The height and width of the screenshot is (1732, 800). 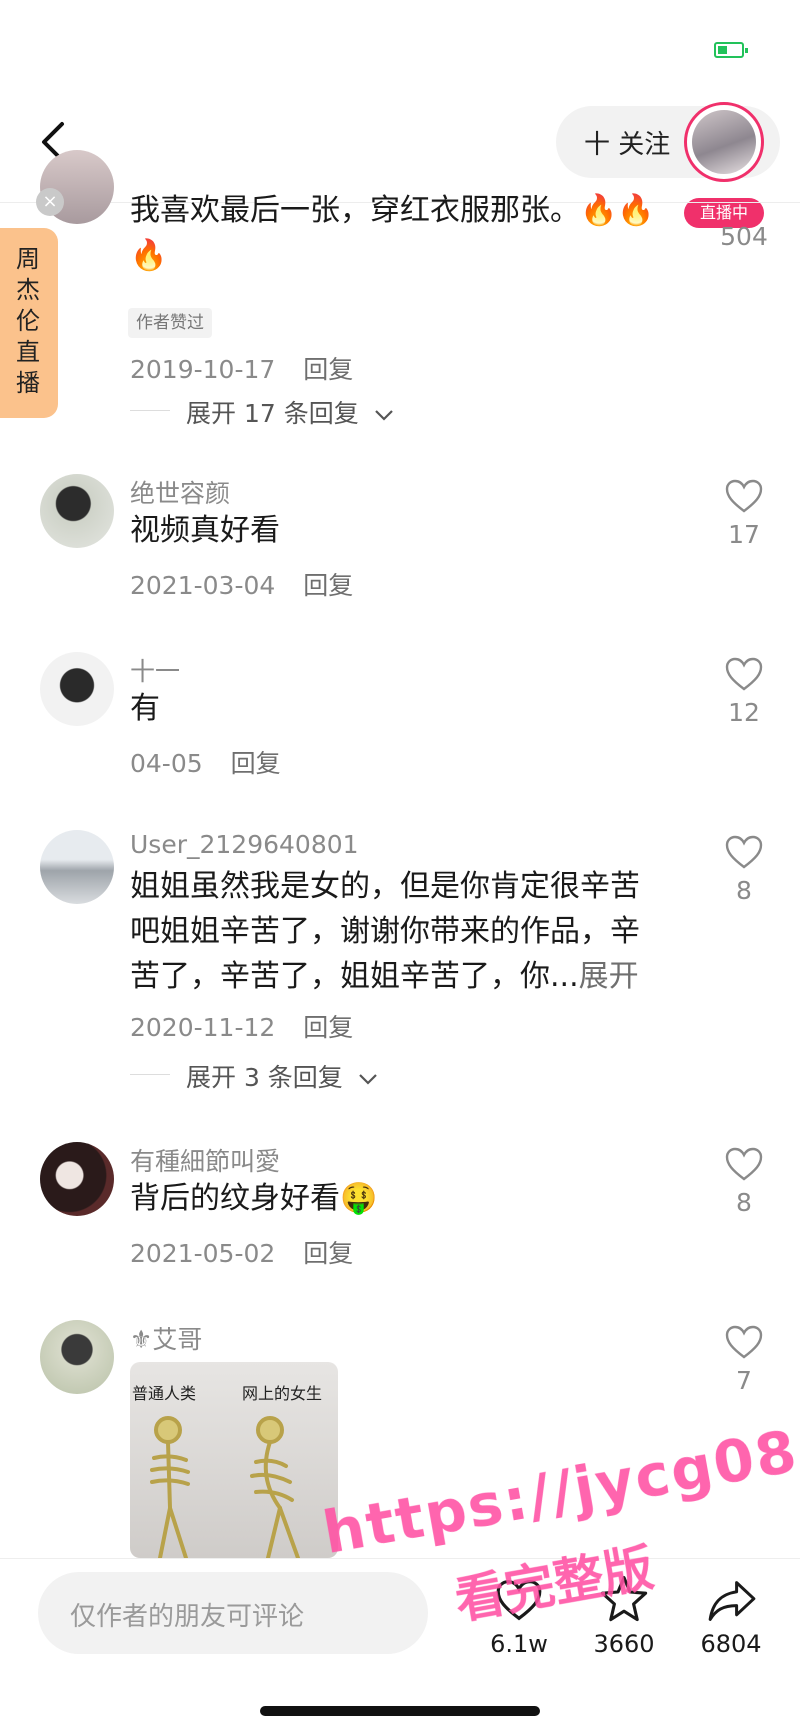 I want to click on expand-label: 展开 3 条回复, so click(x=264, y=1077).